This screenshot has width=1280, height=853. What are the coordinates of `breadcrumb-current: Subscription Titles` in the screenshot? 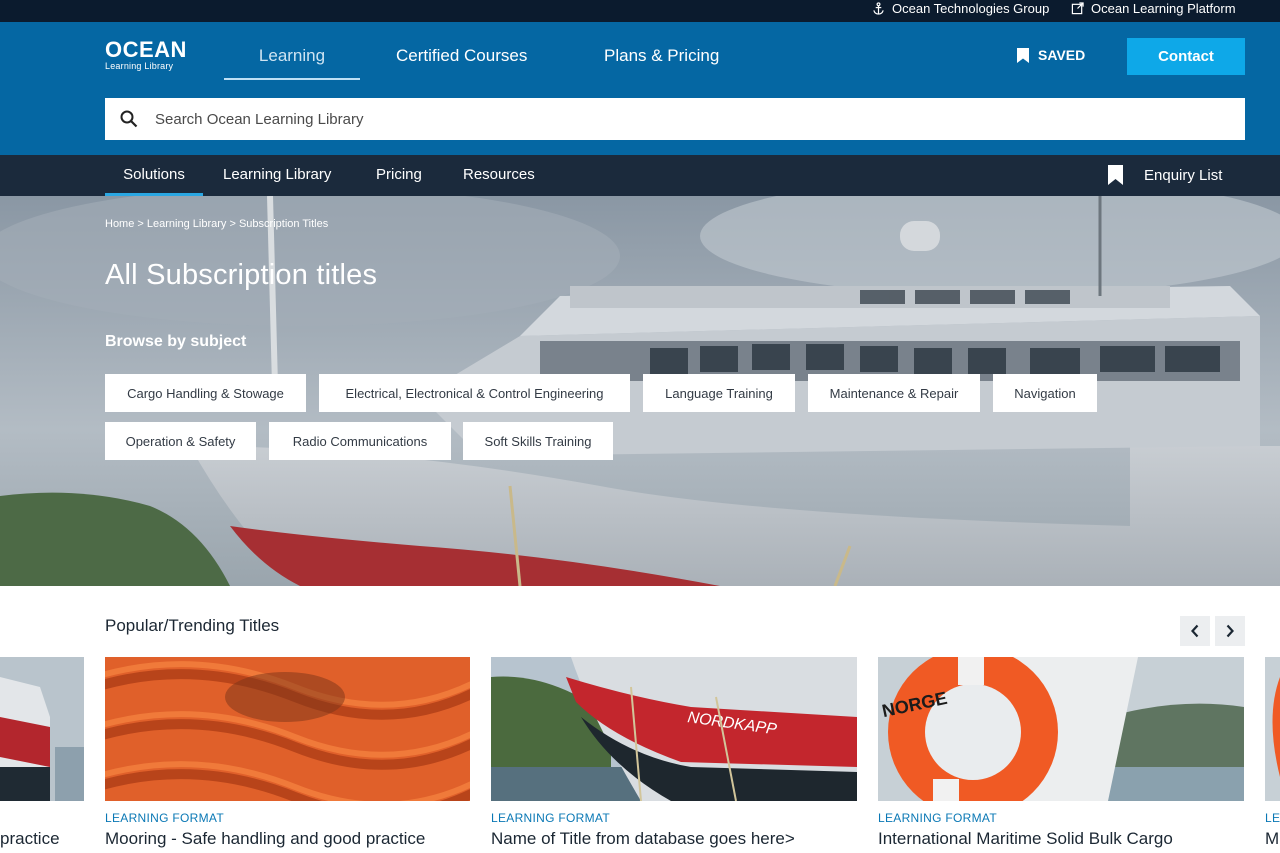 It's located at (283, 224).